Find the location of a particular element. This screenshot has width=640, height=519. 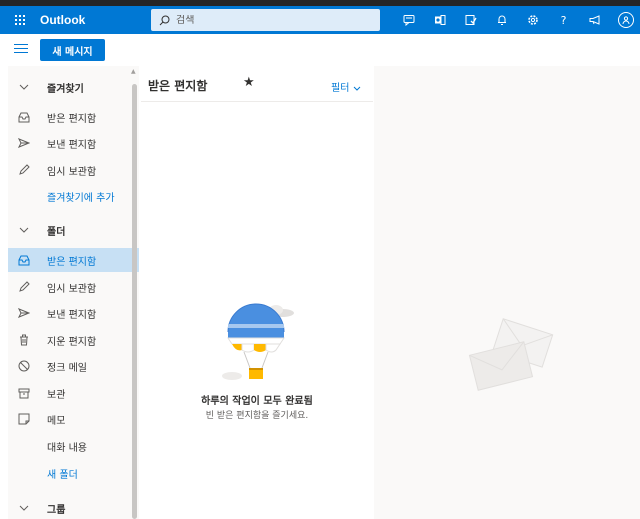

chat-button is located at coordinates (408, 20).